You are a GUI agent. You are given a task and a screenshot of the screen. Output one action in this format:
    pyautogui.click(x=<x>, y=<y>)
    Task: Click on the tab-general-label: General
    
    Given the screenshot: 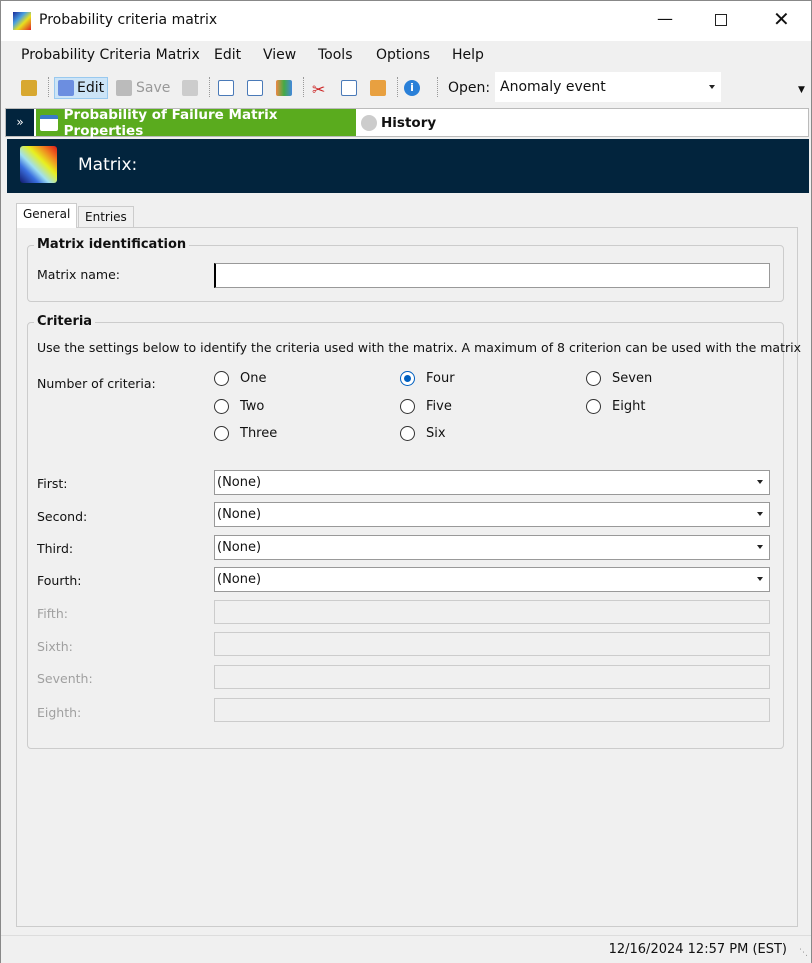 What is the action you would take?
    pyautogui.click(x=47, y=214)
    